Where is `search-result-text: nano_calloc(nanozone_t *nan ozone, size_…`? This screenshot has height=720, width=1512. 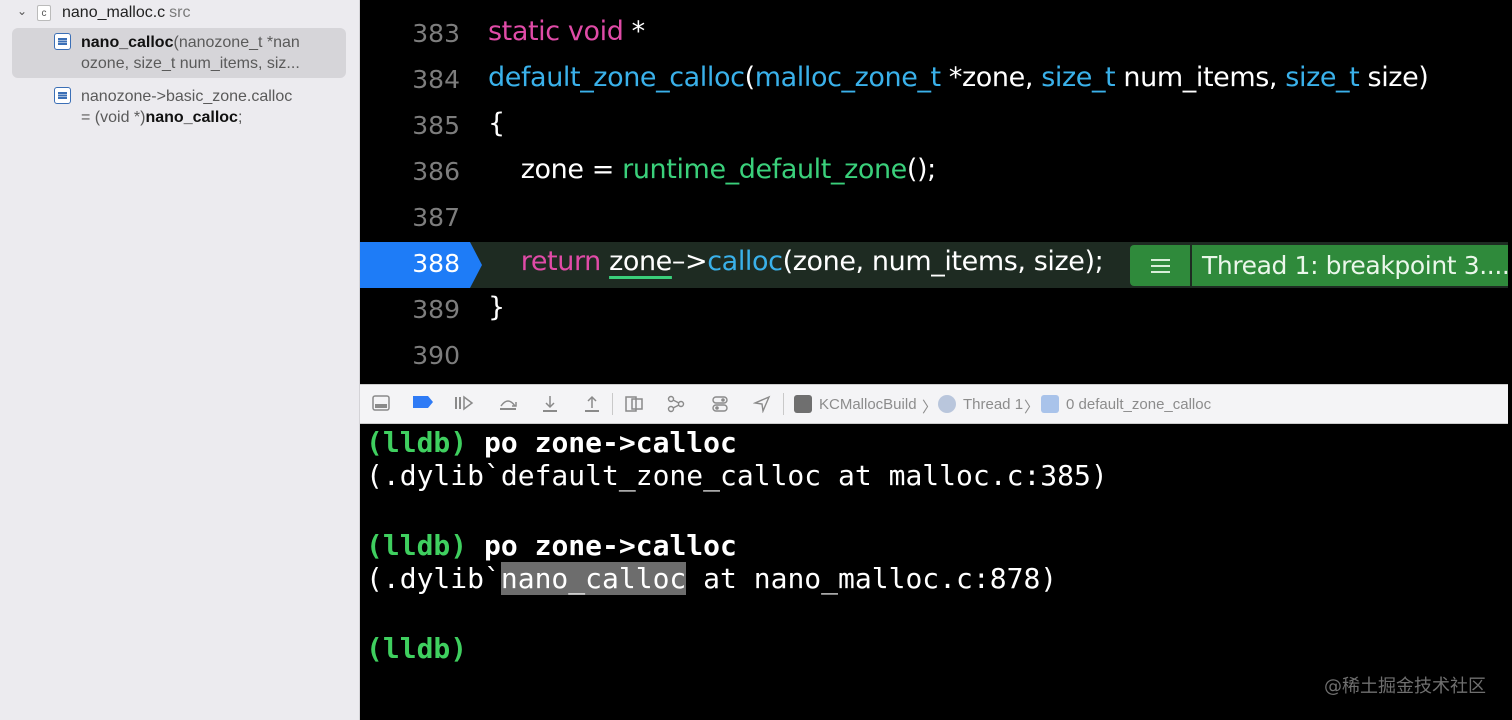
search-result-text: nano_calloc(nanozone_t *nan ozone, size_… is located at coordinates (190, 53).